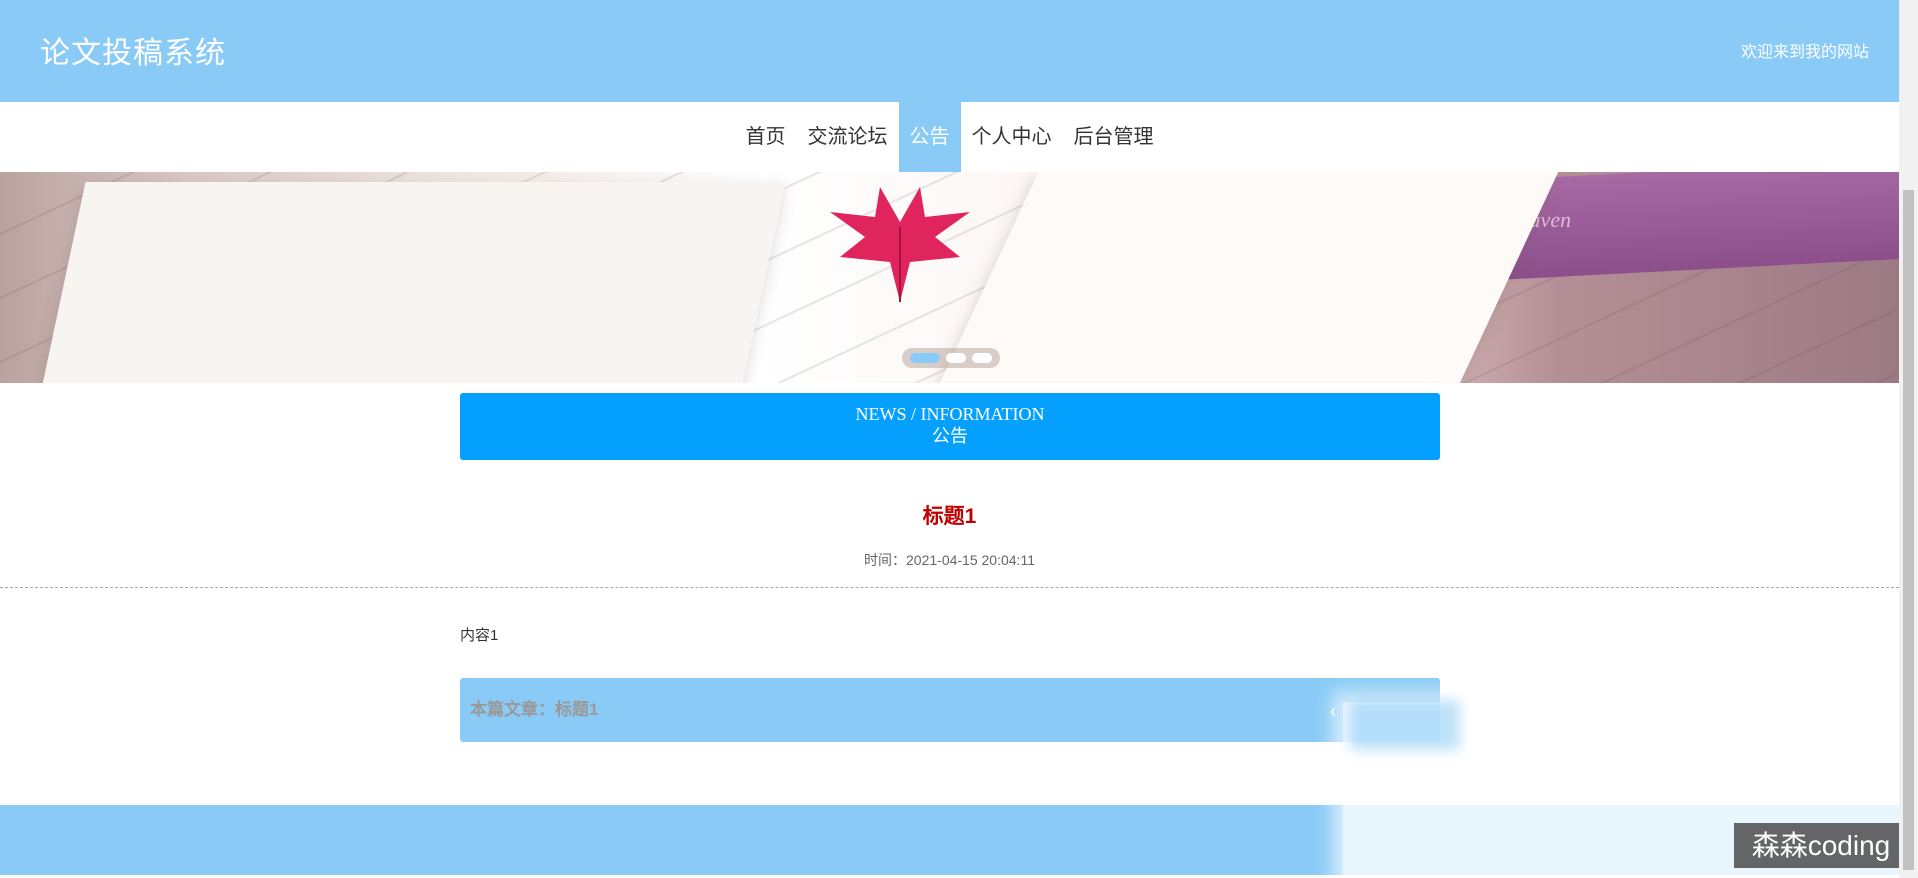  Describe the element at coordinates (133, 53) in the screenshot. I see `site-title: 论文投稿系统` at that location.